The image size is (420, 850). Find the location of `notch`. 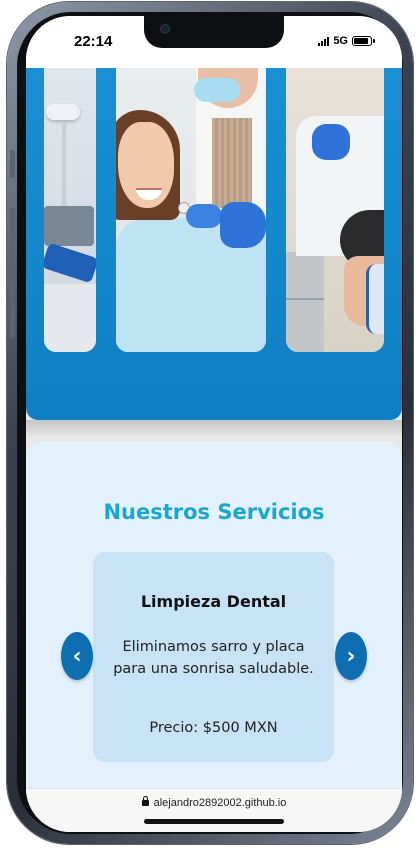

notch is located at coordinates (214, 32).